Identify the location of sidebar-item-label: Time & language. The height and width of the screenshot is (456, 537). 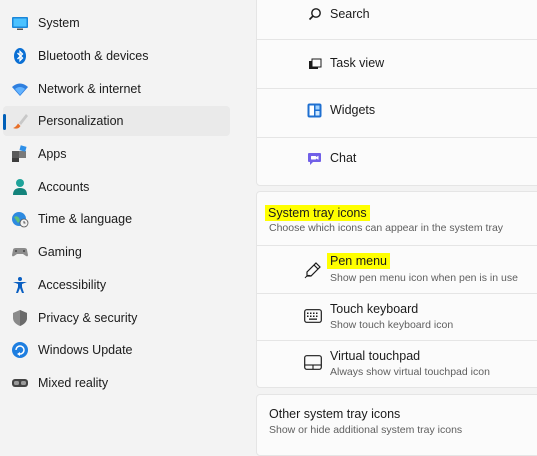
(85, 219).